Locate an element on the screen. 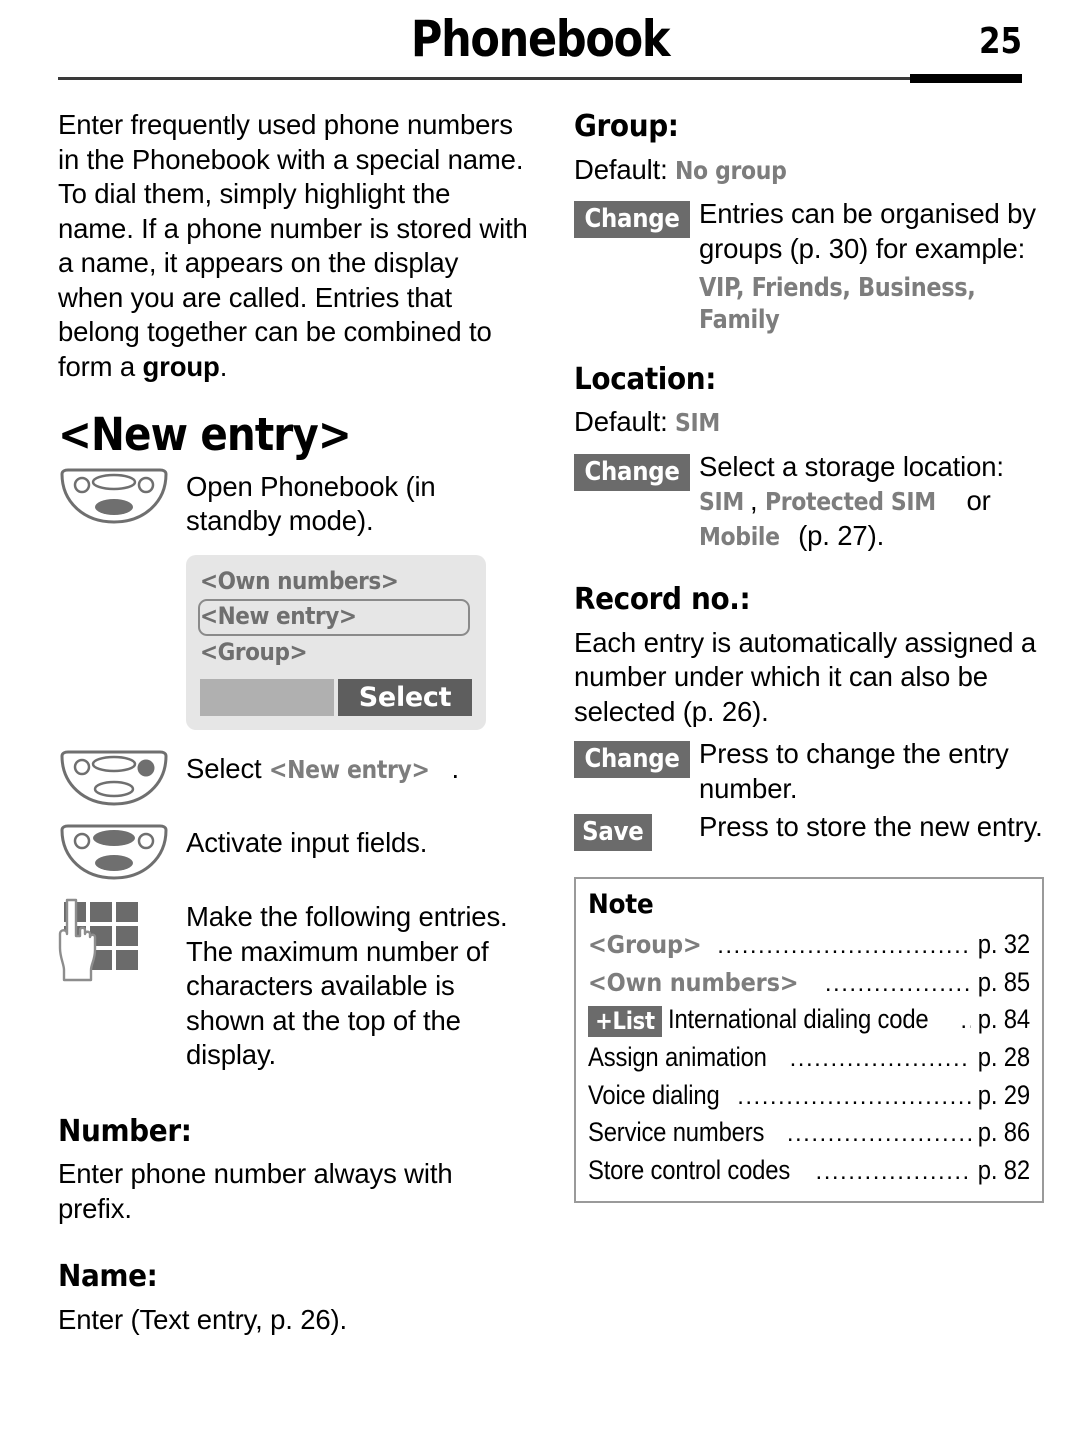 Image resolution: width=1080 pixels, height=1429 pixels. page-title: Phonebook is located at coordinates (540, 39).